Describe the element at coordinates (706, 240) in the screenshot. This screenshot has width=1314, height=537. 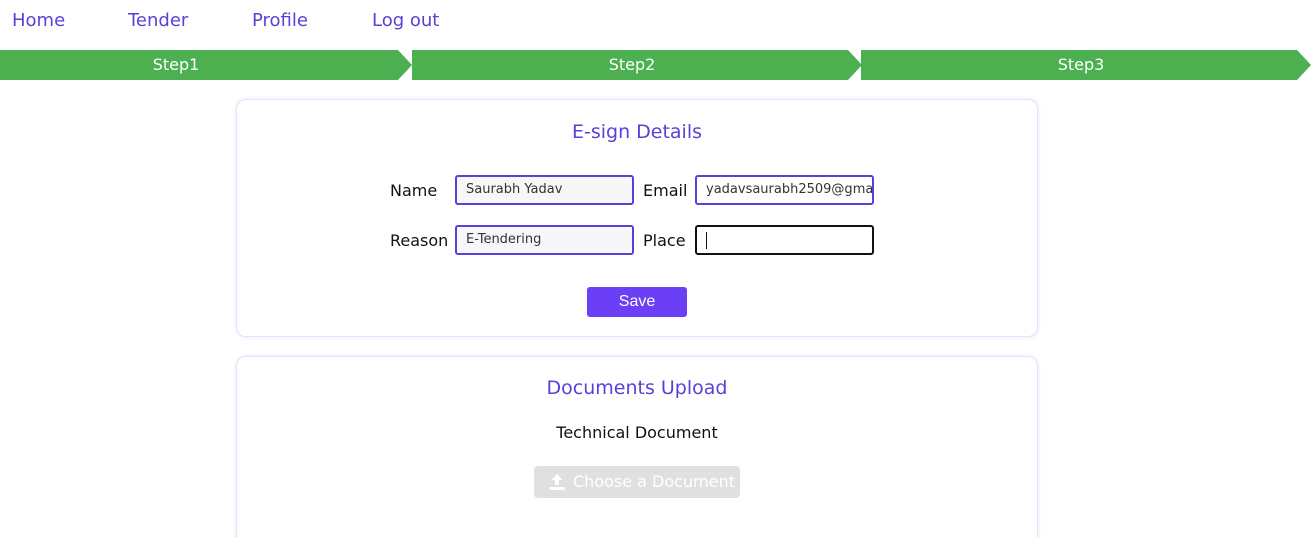
I see `text-caret` at that location.